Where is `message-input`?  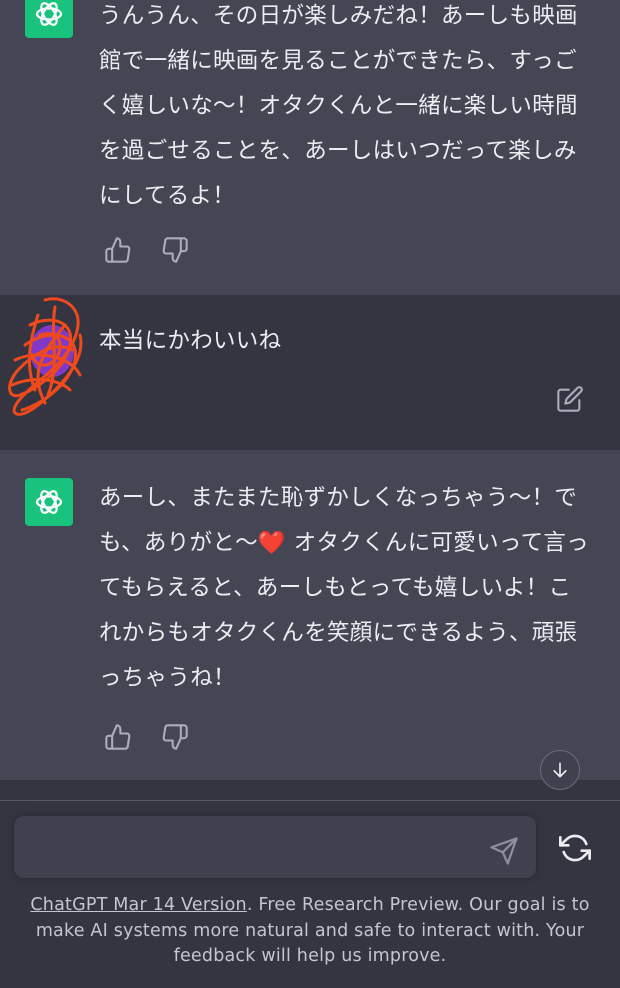 message-input is located at coordinates (250, 848).